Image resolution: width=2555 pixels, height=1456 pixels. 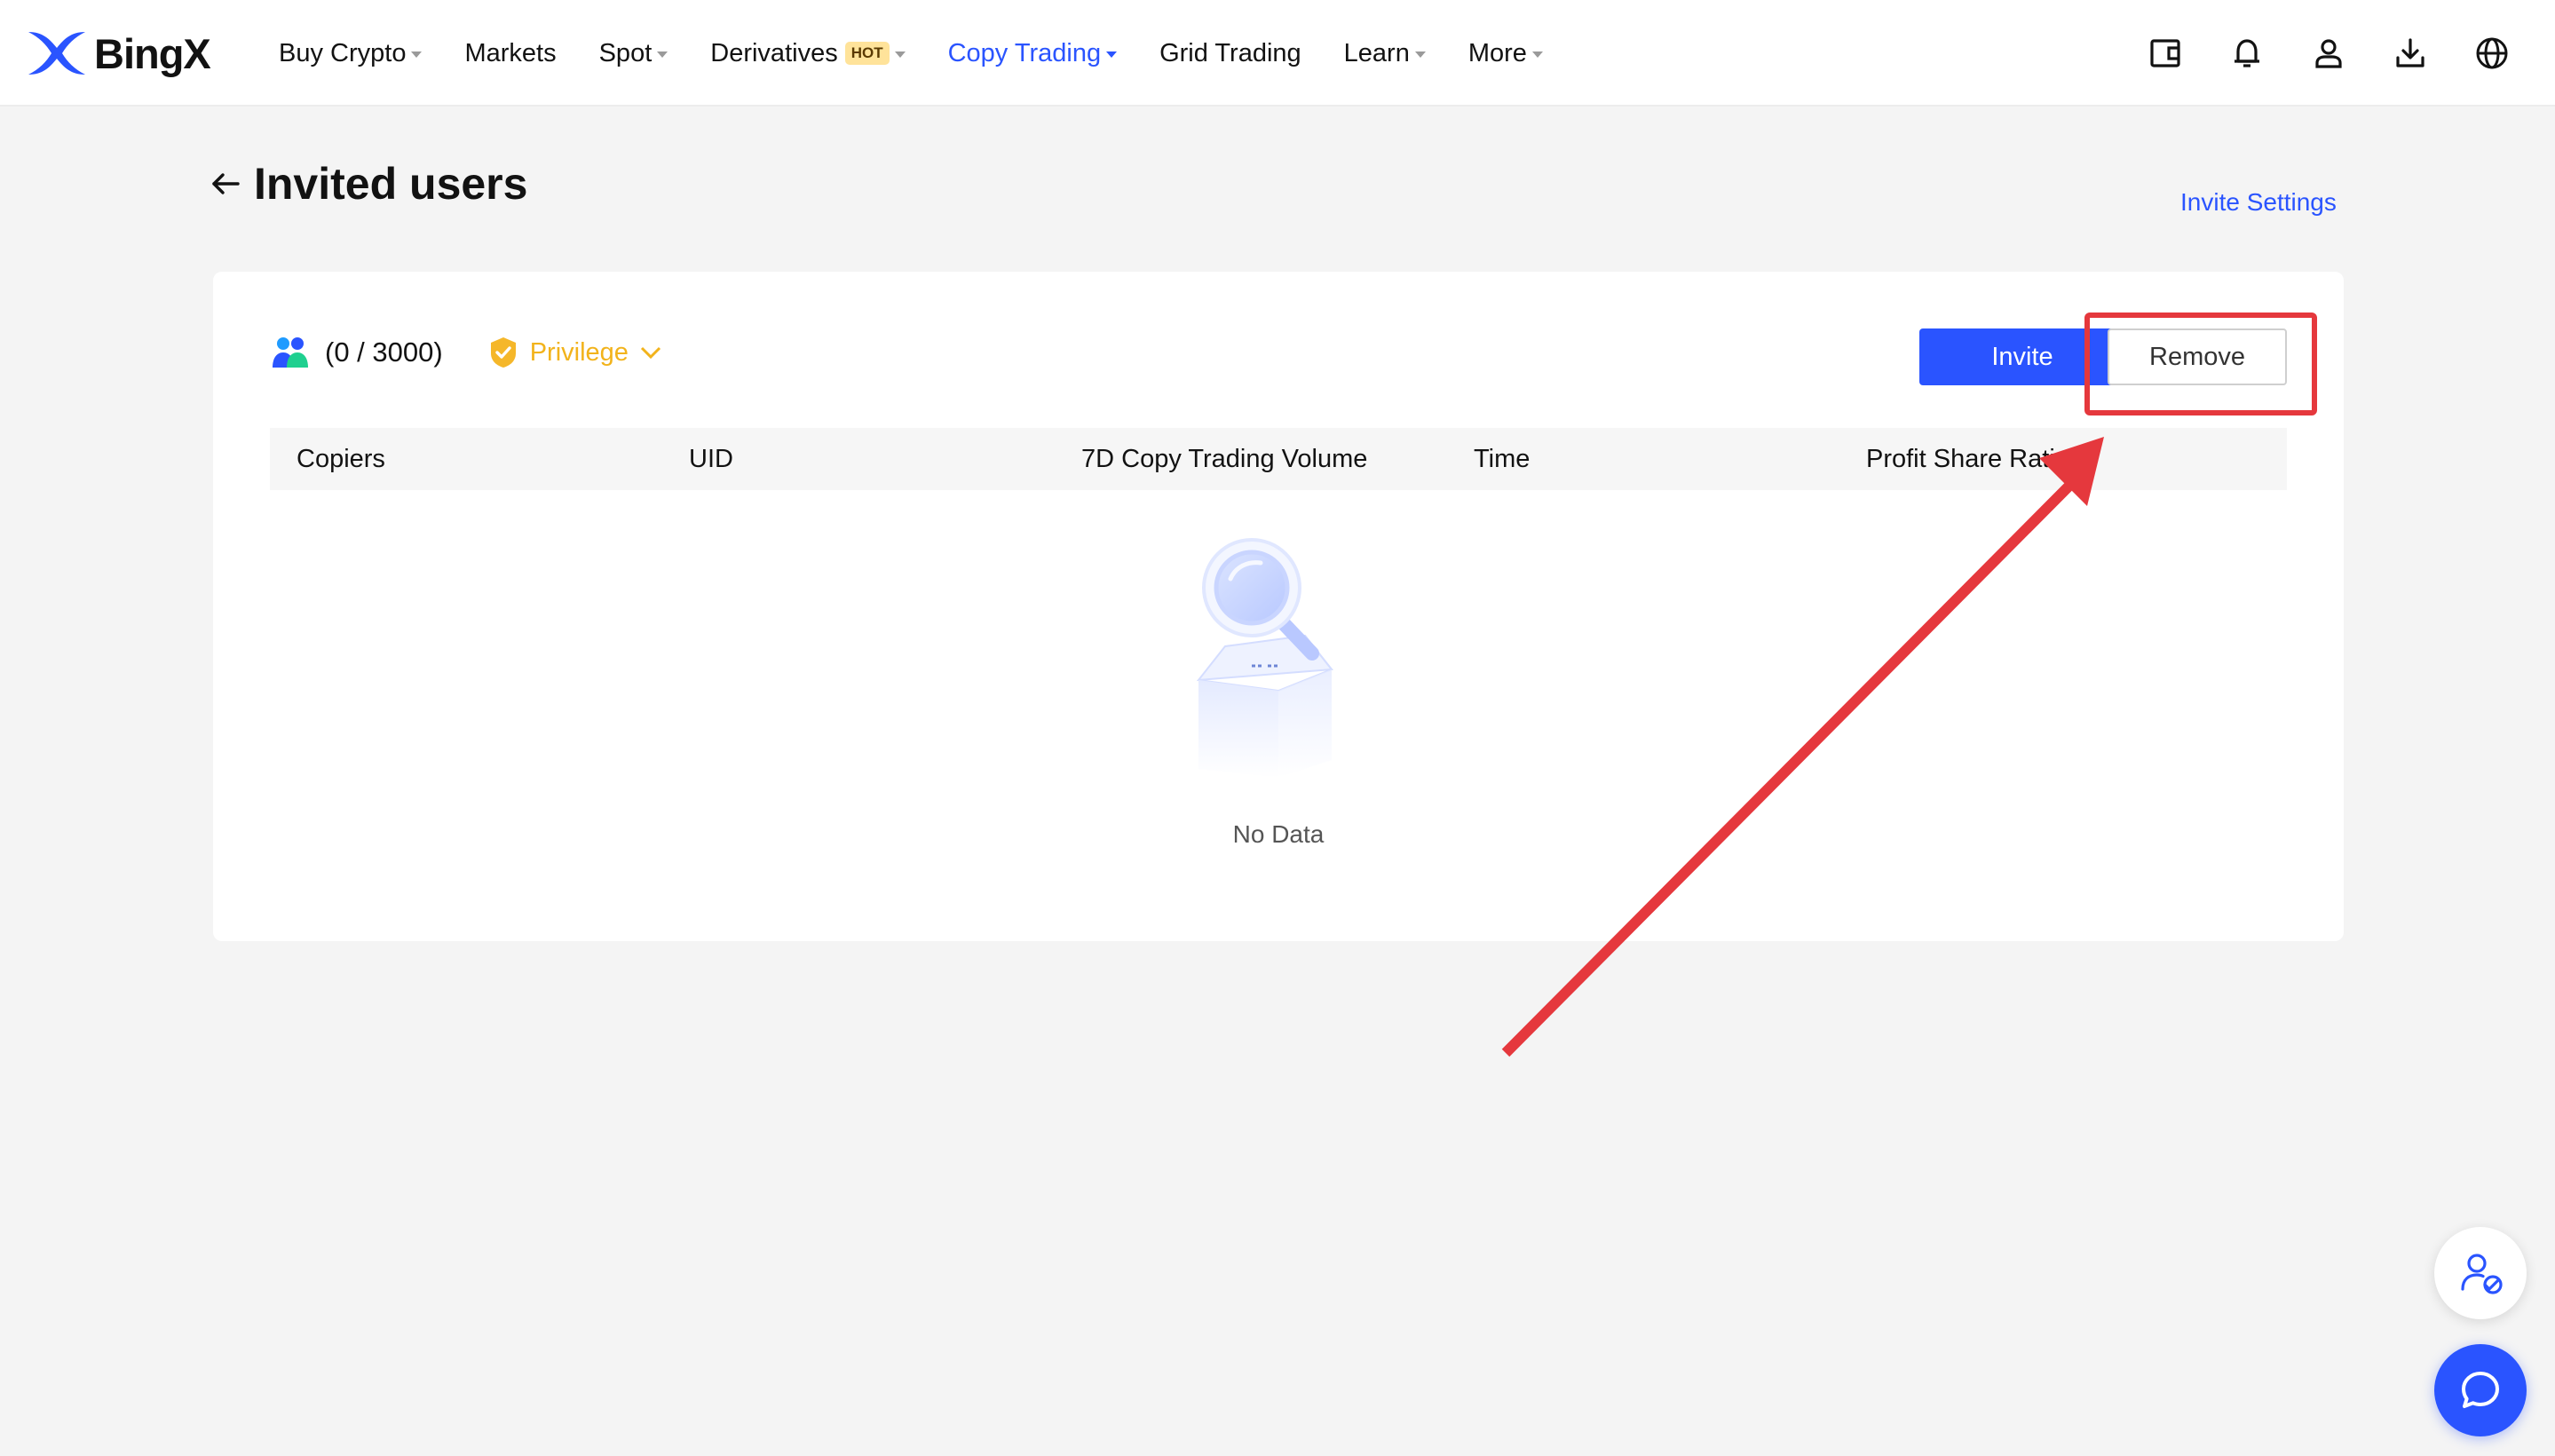 What do you see at coordinates (56, 53) in the screenshot?
I see `bingx-logo-icon` at bounding box center [56, 53].